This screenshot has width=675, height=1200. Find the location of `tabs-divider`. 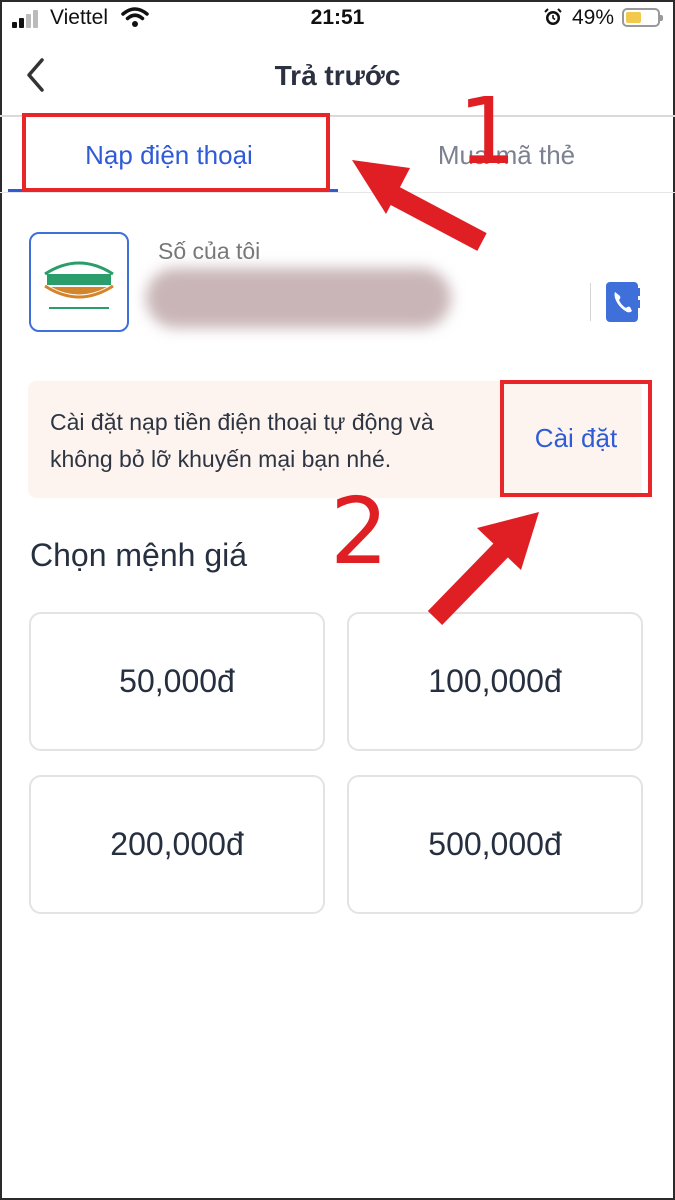

tabs-divider is located at coordinates (337, 192).